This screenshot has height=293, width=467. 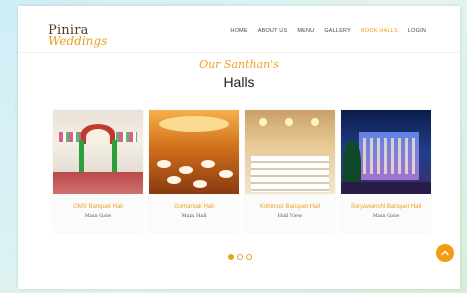 What do you see at coordinates (273, 31) in the screenshot?
I see `nav-about-us: ABOUT US` at bounding box center [273, 31].